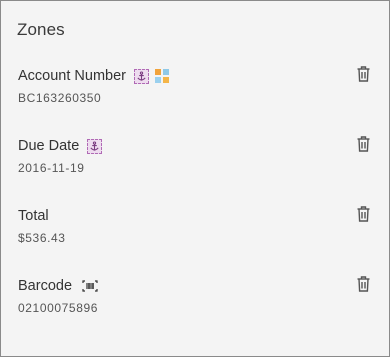 Image resolution: width=390 pixels, height=357 pixels. What do you see at coordinates (72, 76) in the screenshot?
I see `zone-name: Account Number` at bounding box center [72, 76].